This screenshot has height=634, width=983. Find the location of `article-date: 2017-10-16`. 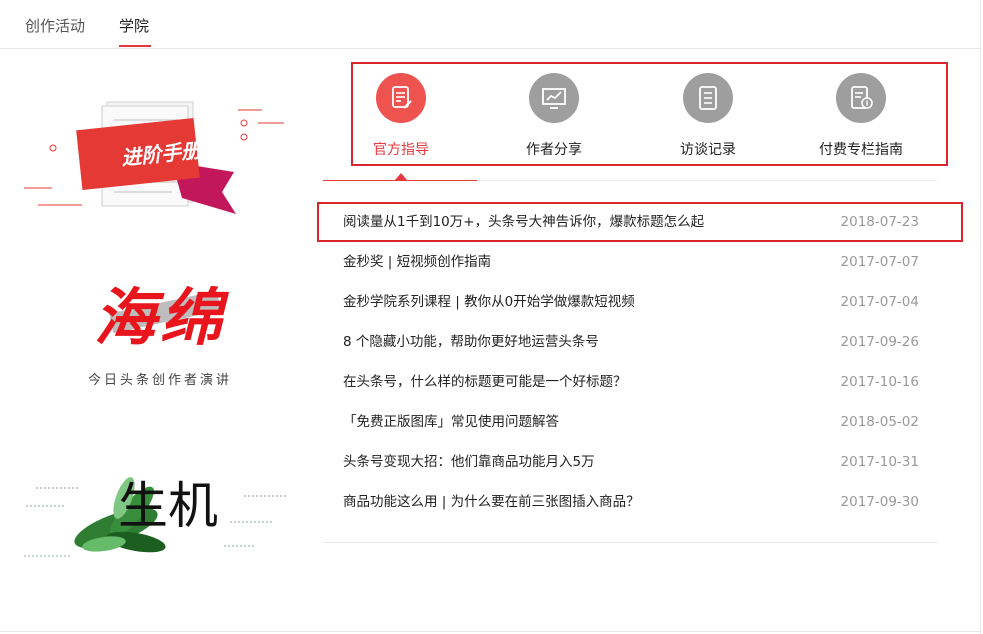

article-date: 2017-10-16 is located at coordinates (879, 382).